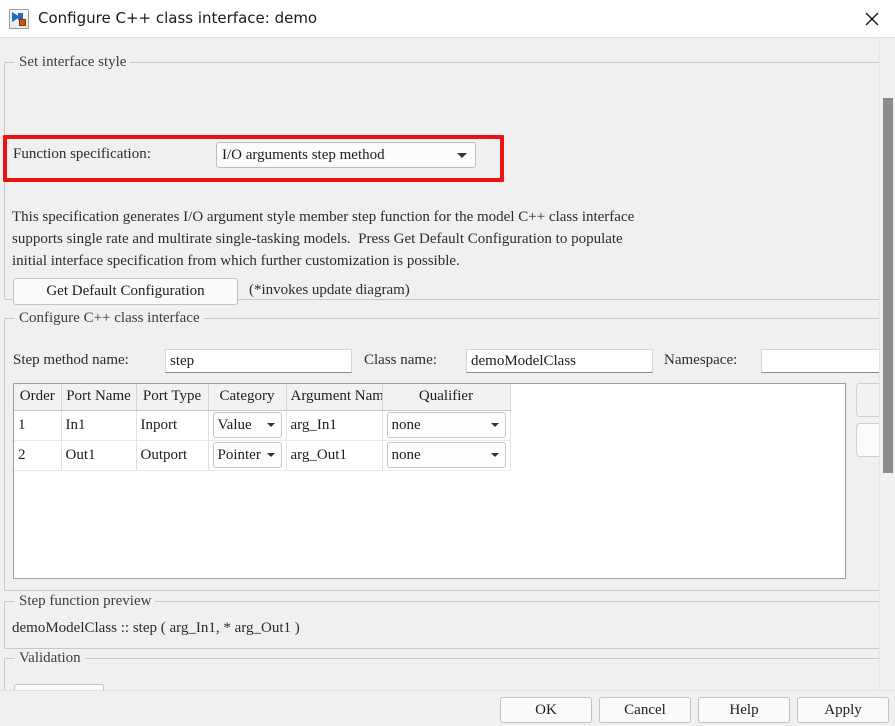 This screenshot has height=726, width=895. Describe the element at coordinates (872, 18) in the screenshot. I see `close-icon` at that location.